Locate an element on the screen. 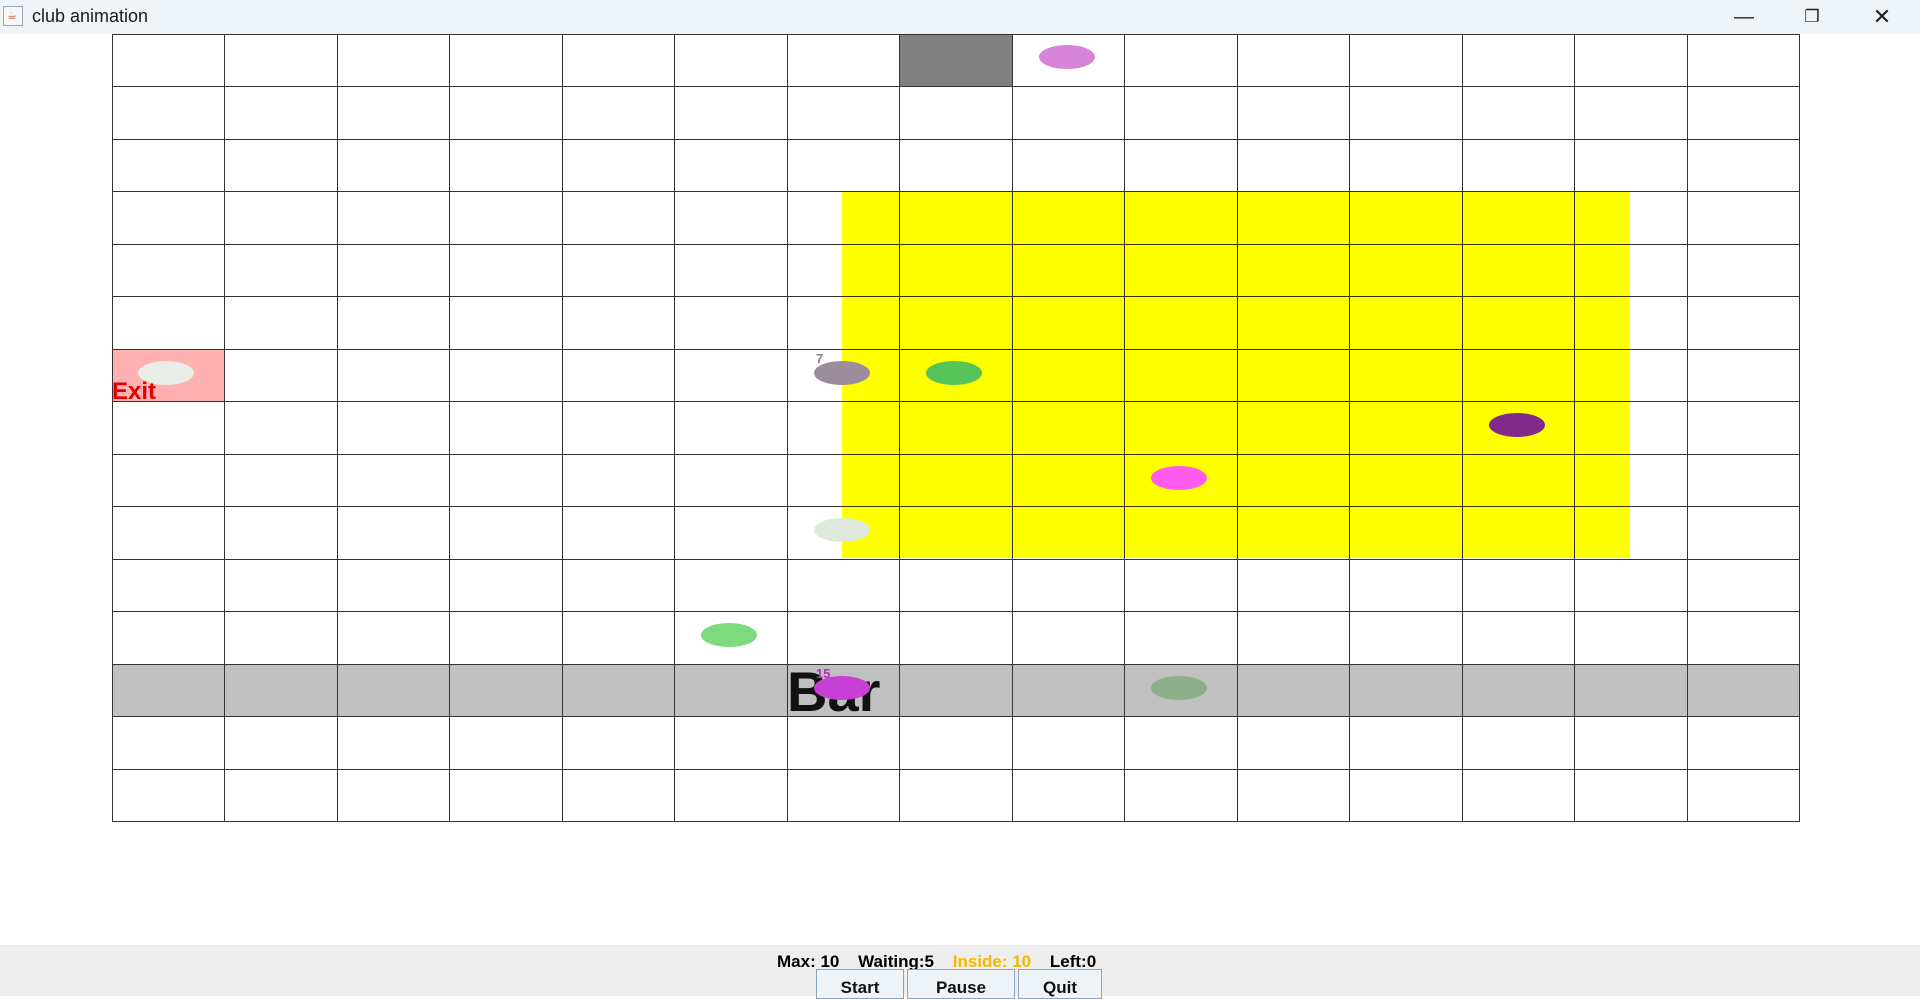 The height and width of the screenshot is (999, 1920). patron: 7 is located at coordinates (842, 368).